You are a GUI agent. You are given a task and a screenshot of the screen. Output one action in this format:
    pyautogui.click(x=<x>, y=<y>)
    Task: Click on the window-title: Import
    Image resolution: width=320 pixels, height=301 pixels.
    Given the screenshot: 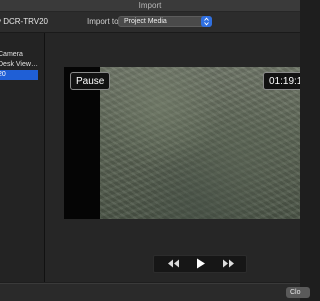 What is the action you would take?
    pyautogui.click(x=150, y=5)
    